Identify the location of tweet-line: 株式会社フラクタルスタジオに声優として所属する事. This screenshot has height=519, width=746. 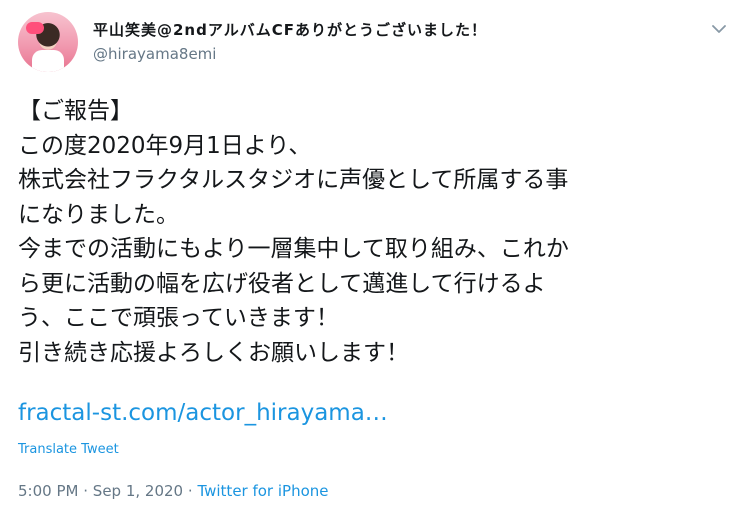
(293, 180).